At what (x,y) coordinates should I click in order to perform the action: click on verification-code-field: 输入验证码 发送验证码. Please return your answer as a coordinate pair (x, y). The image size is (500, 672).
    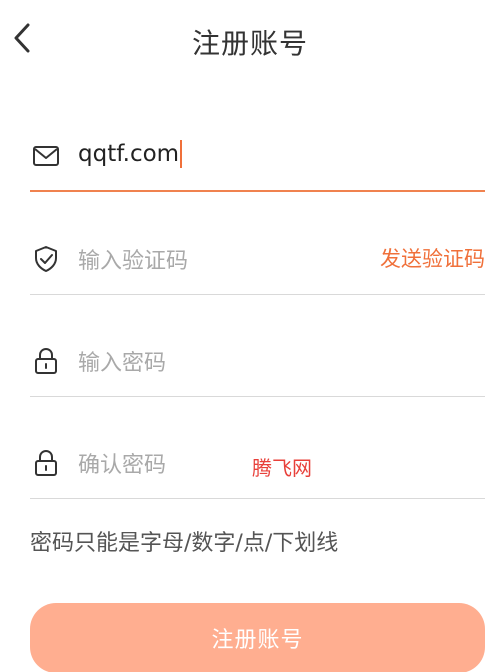
    Looking at the image, I should click on (257, 262).